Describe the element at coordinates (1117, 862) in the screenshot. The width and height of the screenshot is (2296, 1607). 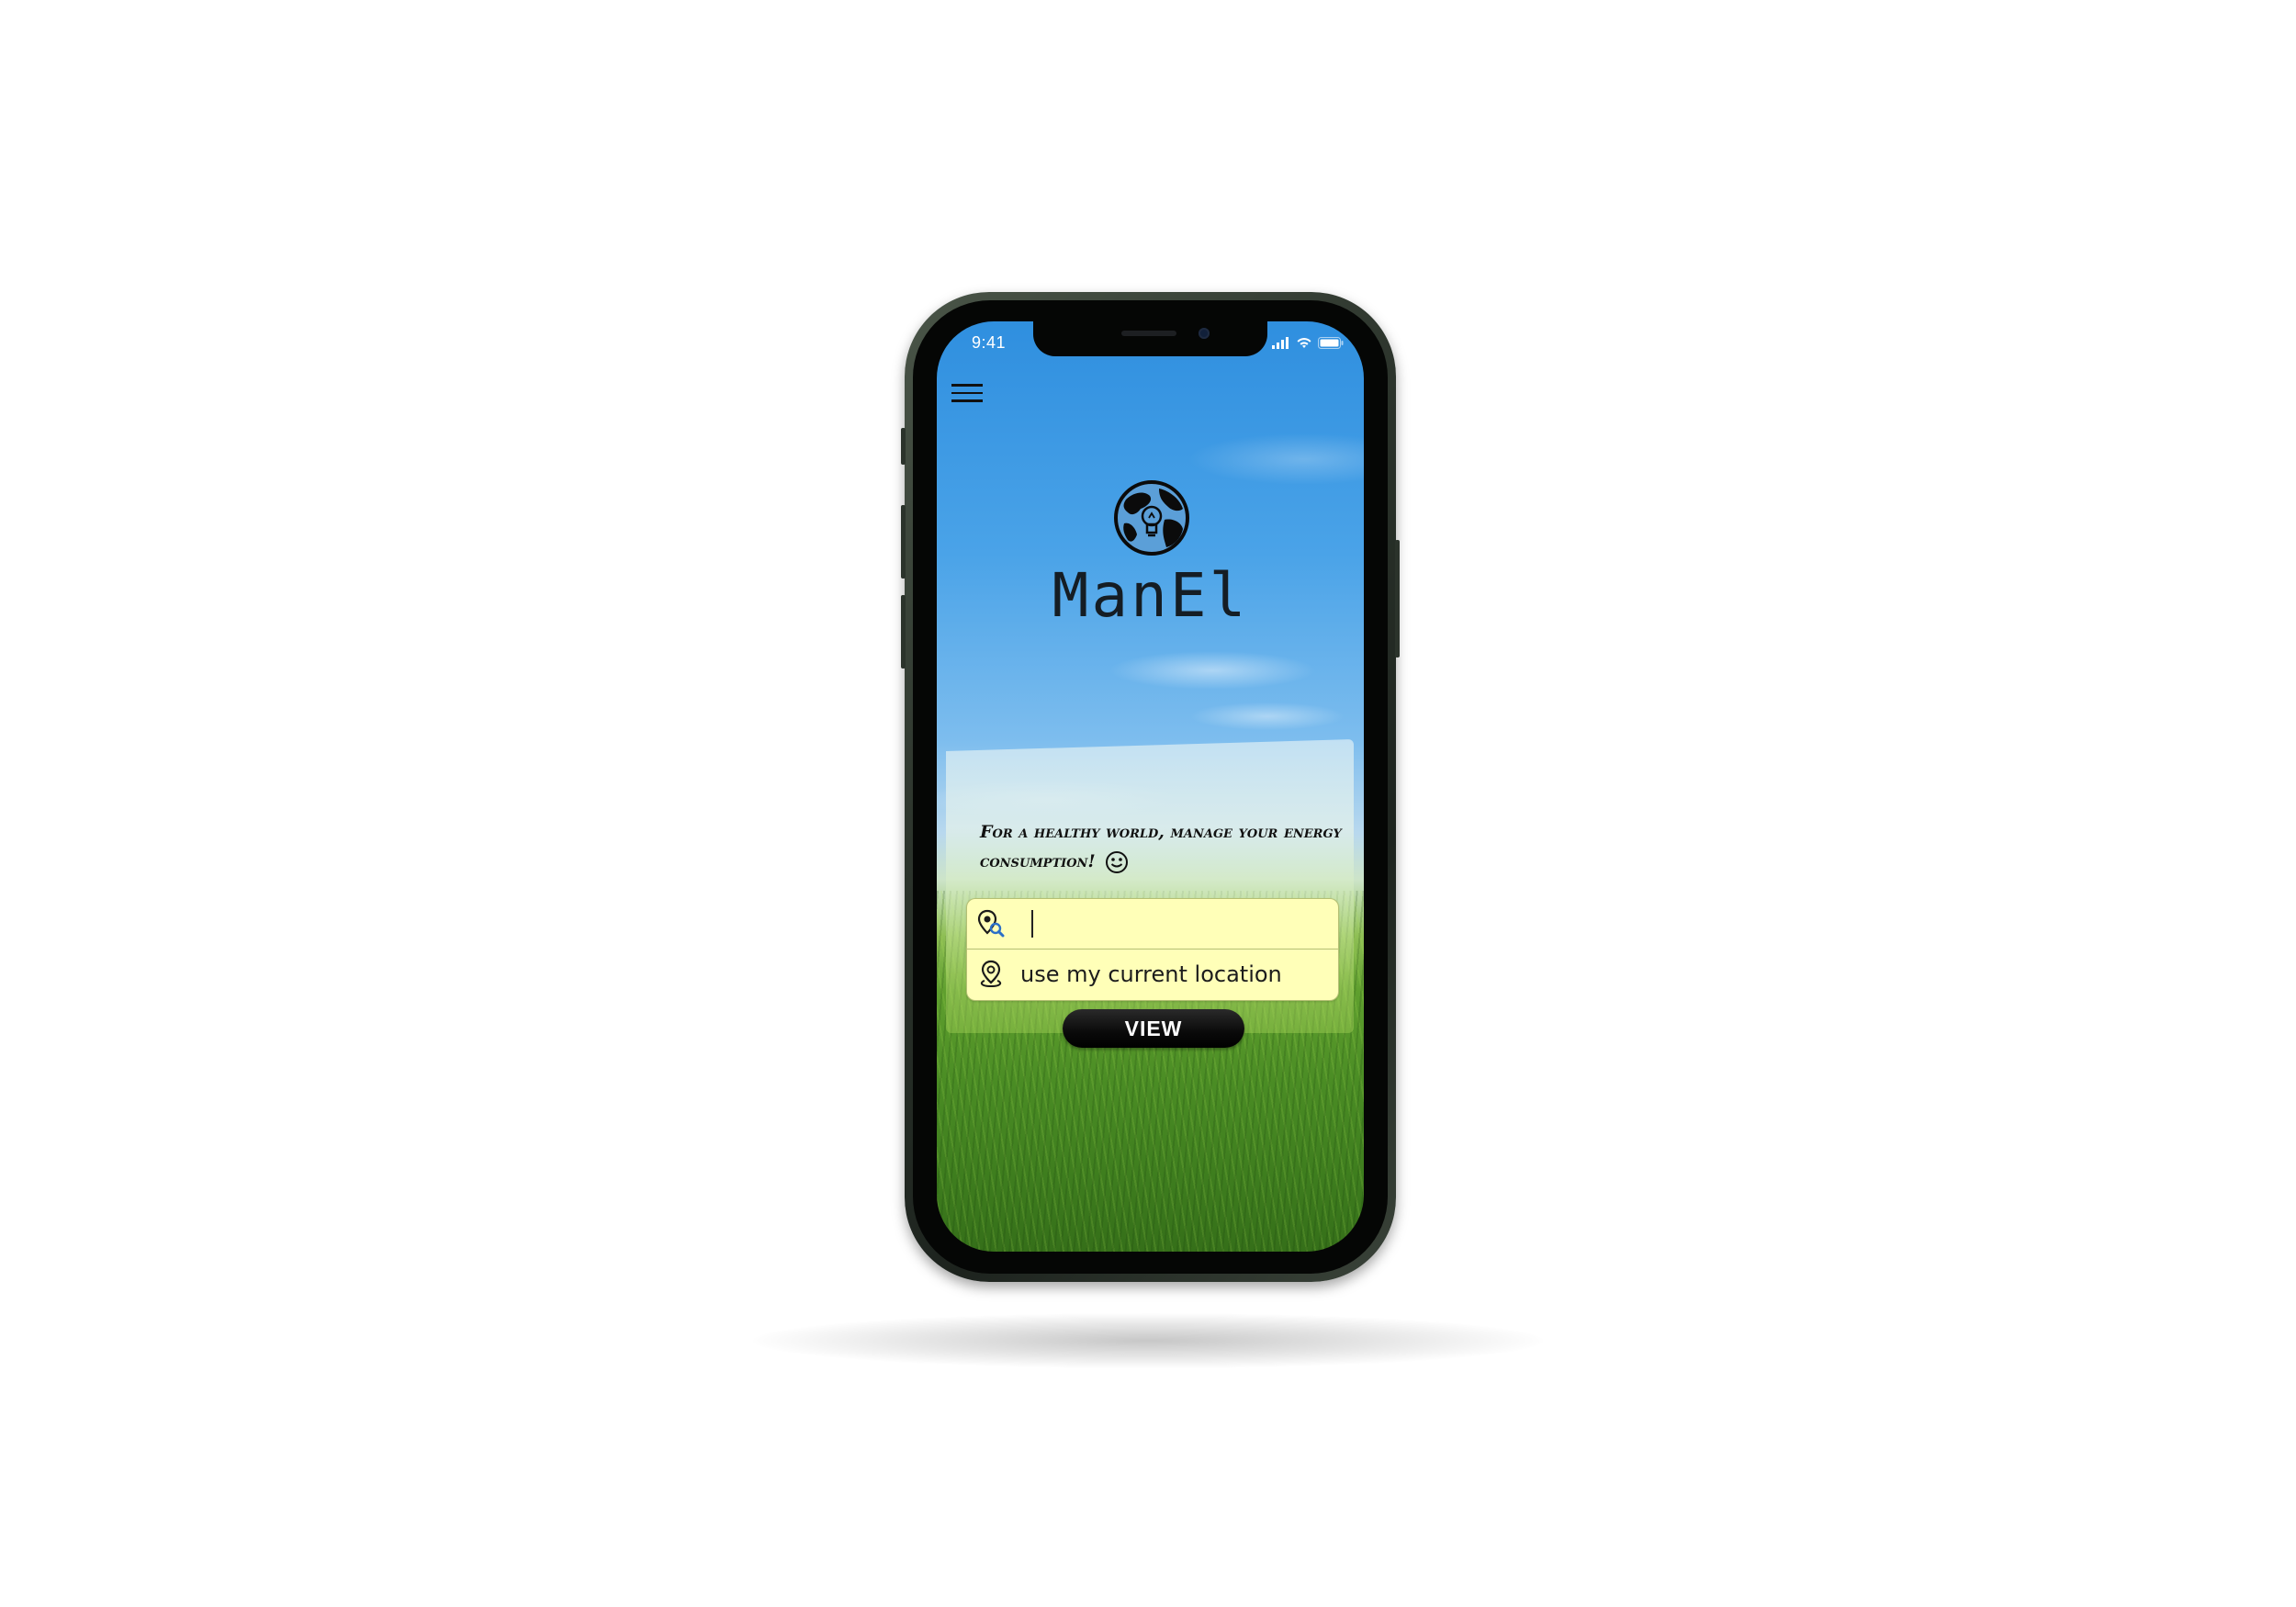
I see `smiley-face-icon` at that location.